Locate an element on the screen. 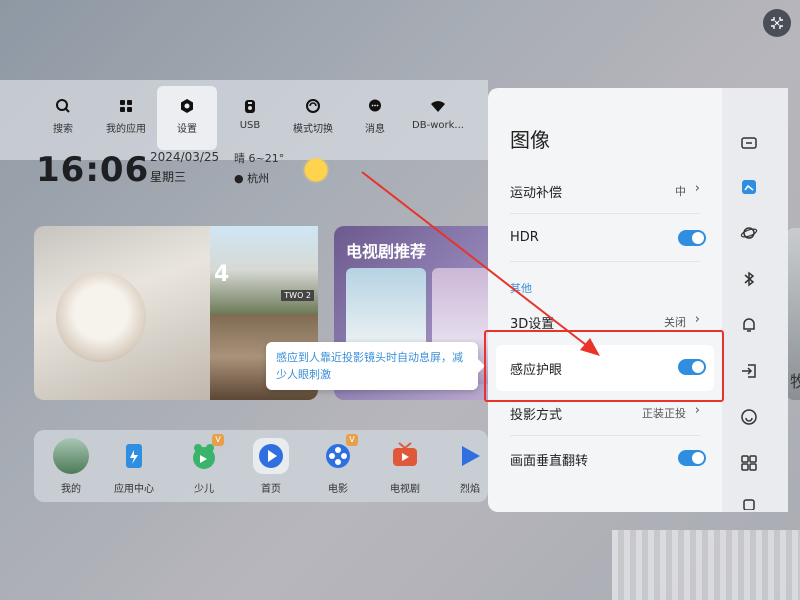  fullscreen-exit-icon is located at coordinates (777, 23).